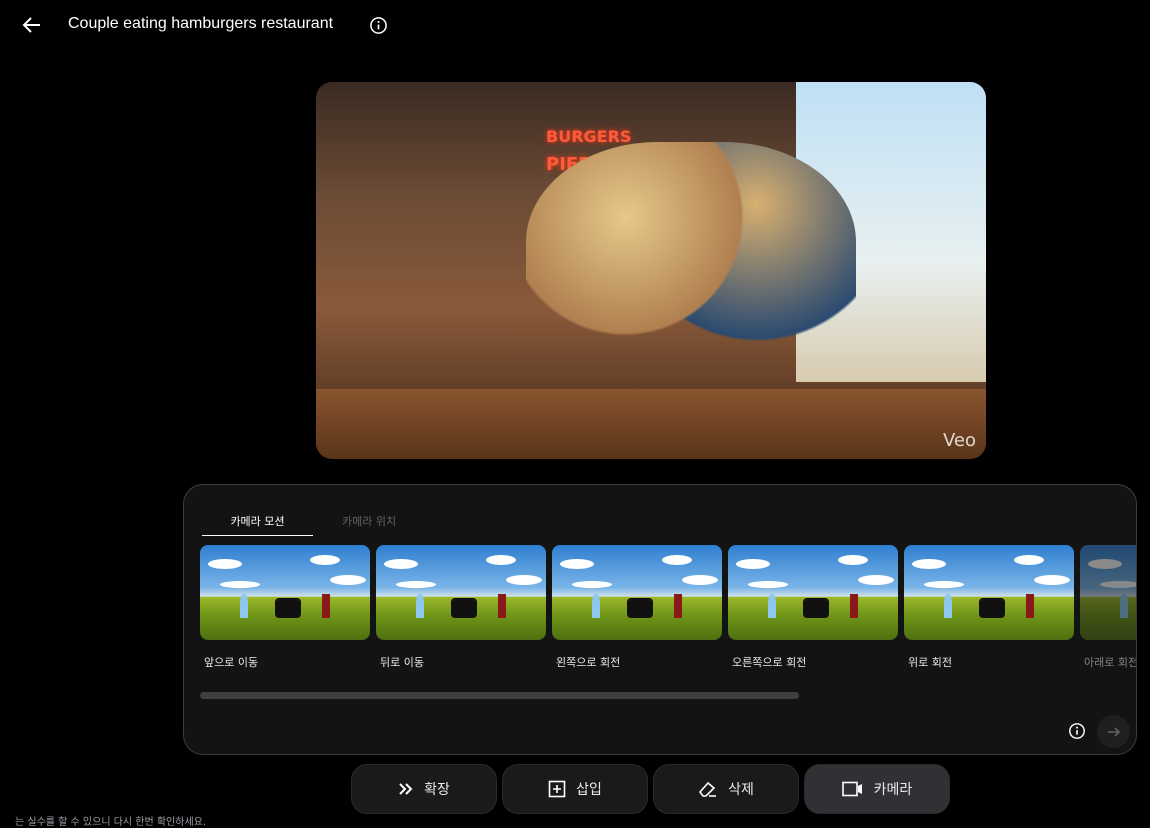  I want to click on camera-motion-option: 뒤로 이동, so click(461, 607).